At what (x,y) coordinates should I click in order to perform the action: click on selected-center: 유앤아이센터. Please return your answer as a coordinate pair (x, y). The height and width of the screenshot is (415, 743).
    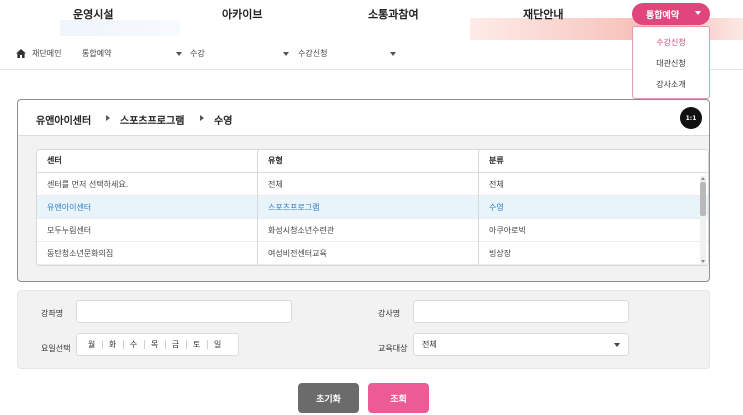
    Looking at the image, I should click on (64, 121).